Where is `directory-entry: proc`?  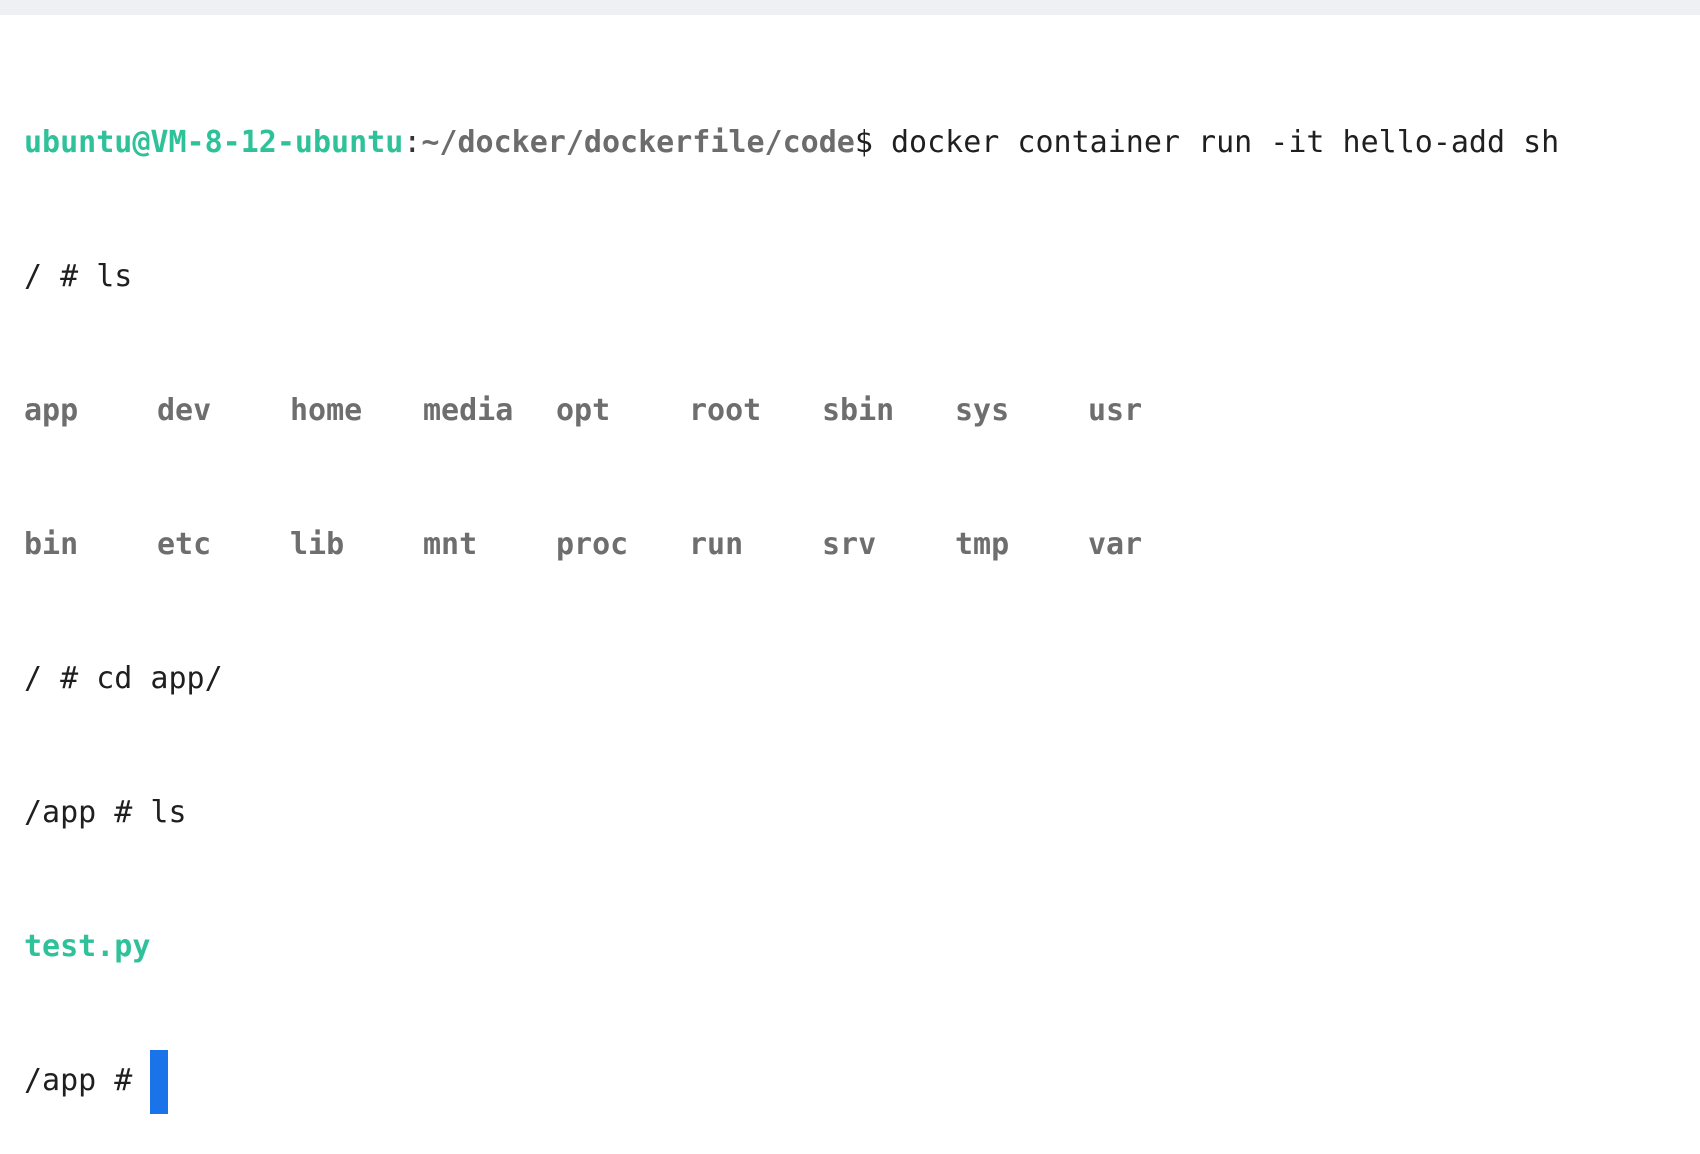
directory-entry: proc is located at coordinates (592, 544).